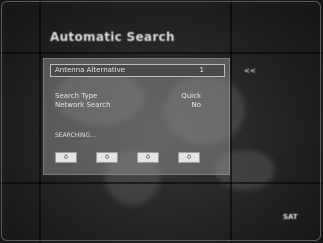 This screenshot has width=323, height=243. I want to click on network-search-row: Network Search No, so click(137, 106).